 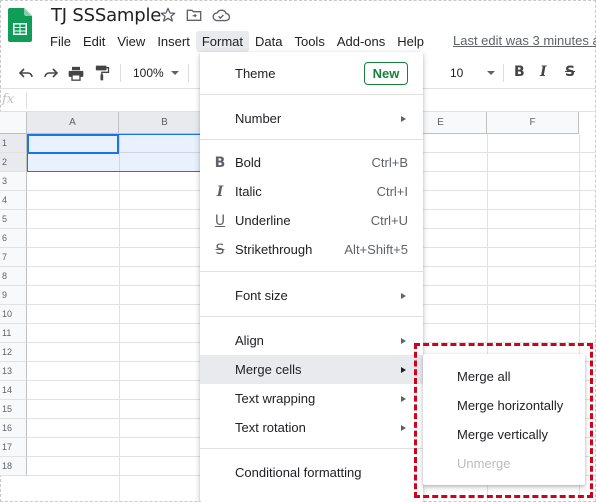 What do you see at coordinates (106, 15) in the screenshot?
I see `document-title: TJ SSSample` at bounding box center [106, 15].